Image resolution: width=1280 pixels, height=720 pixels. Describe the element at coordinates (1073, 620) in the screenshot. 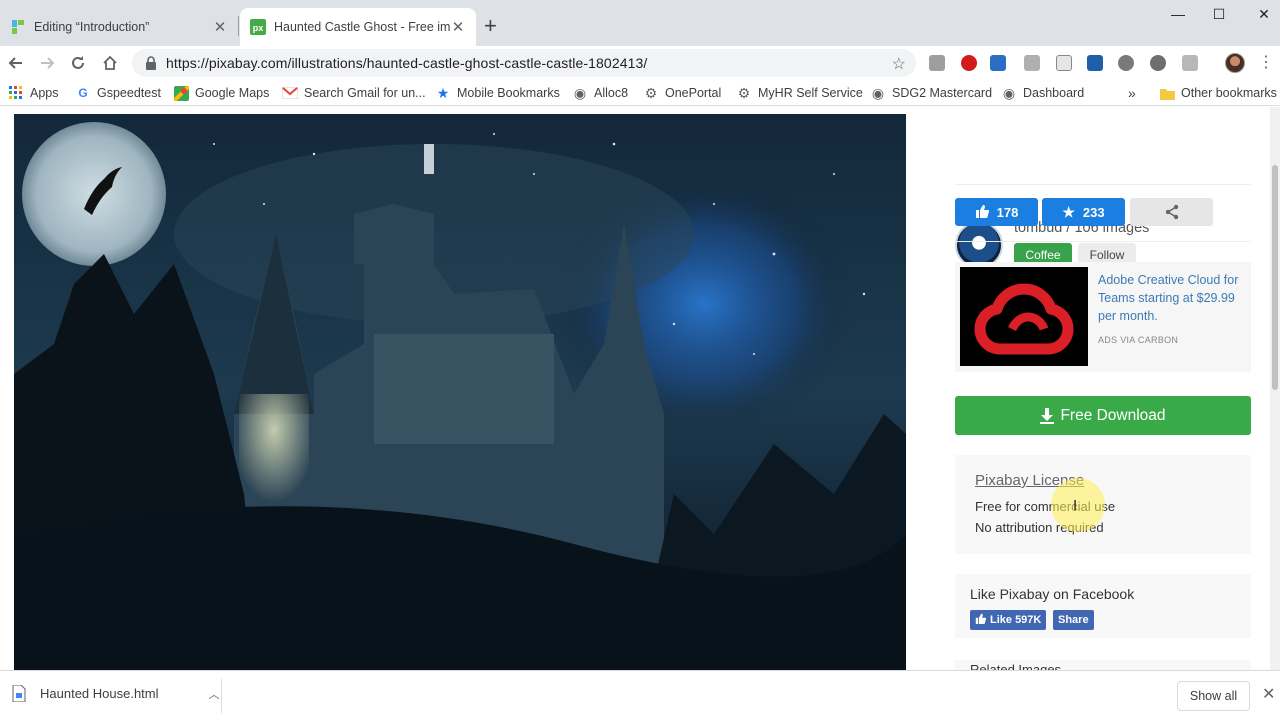

I see `facebook-share-button: Share` at that location.